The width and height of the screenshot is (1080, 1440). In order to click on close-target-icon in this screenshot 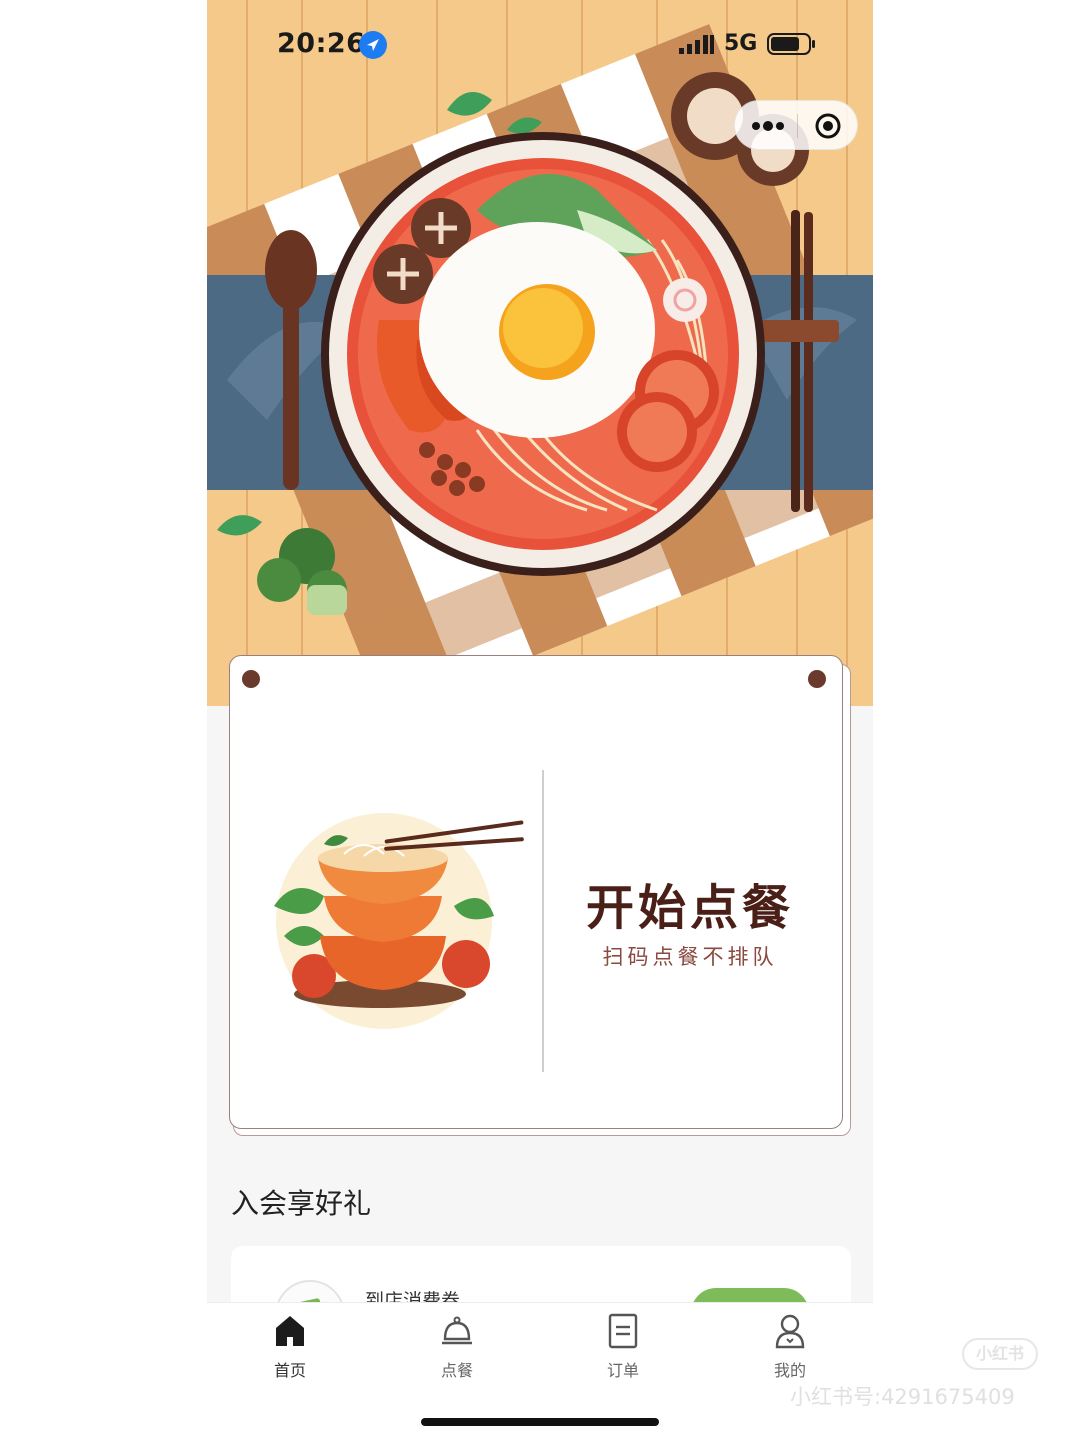, I will do `click(828, 126)`.